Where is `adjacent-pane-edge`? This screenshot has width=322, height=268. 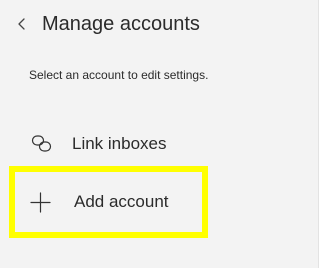 adjacent-pane-edge is located at coordinates (320, 134).